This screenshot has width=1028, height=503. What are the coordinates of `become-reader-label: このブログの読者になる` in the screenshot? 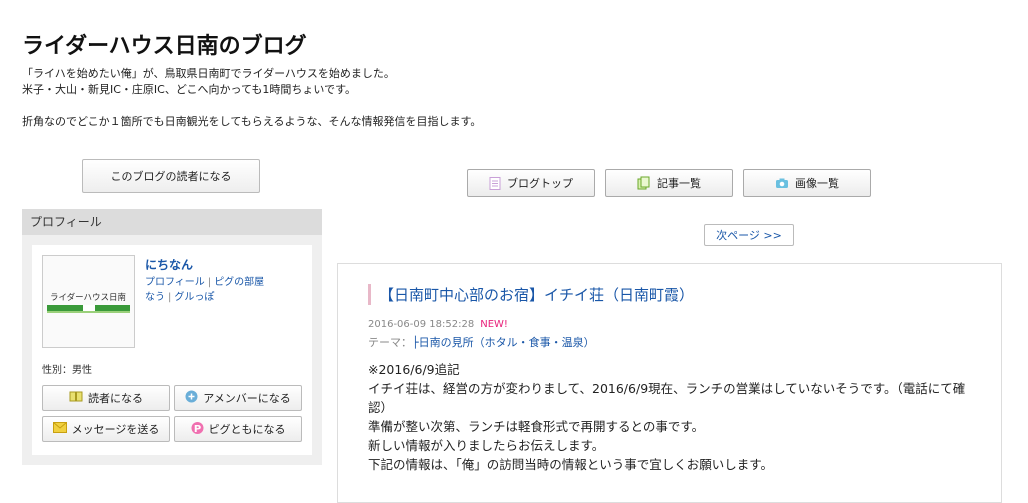 It's located at (171, 176).